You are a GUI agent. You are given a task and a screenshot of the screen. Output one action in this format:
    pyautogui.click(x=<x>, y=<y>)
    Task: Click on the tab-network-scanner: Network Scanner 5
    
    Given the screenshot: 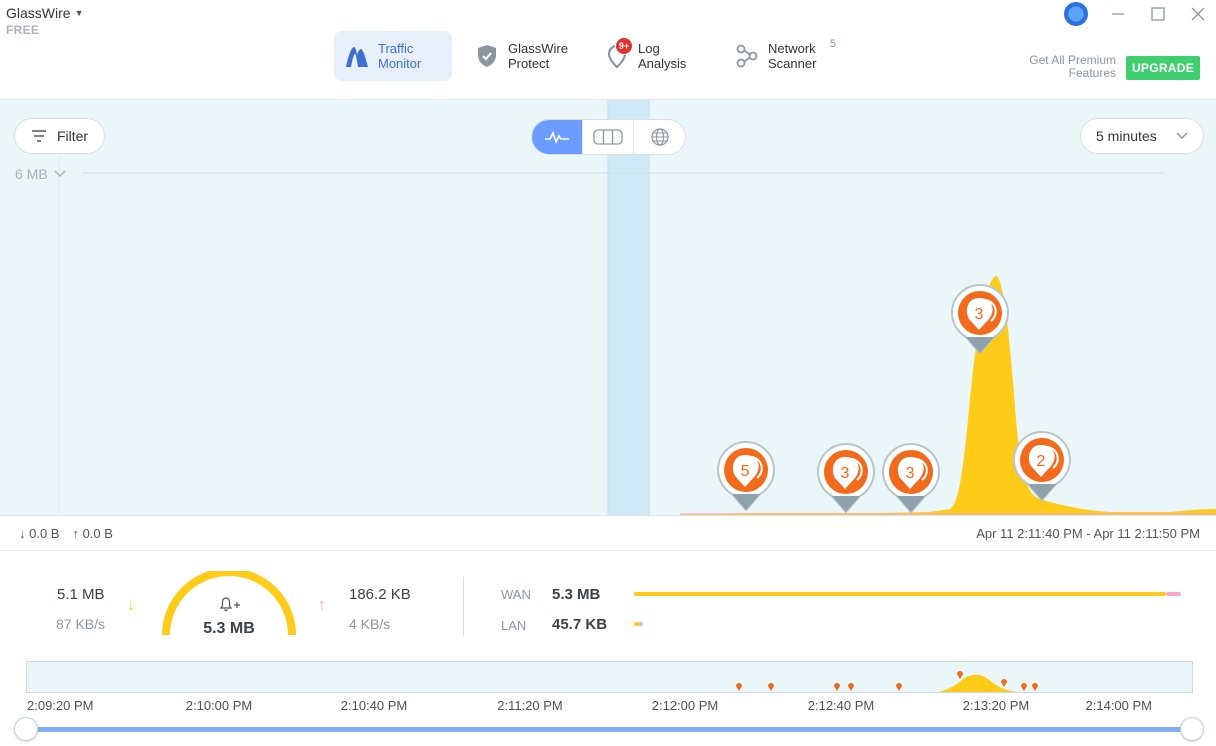 What is the action you would take?
    pyautogui.click(x=783, y=56)
    